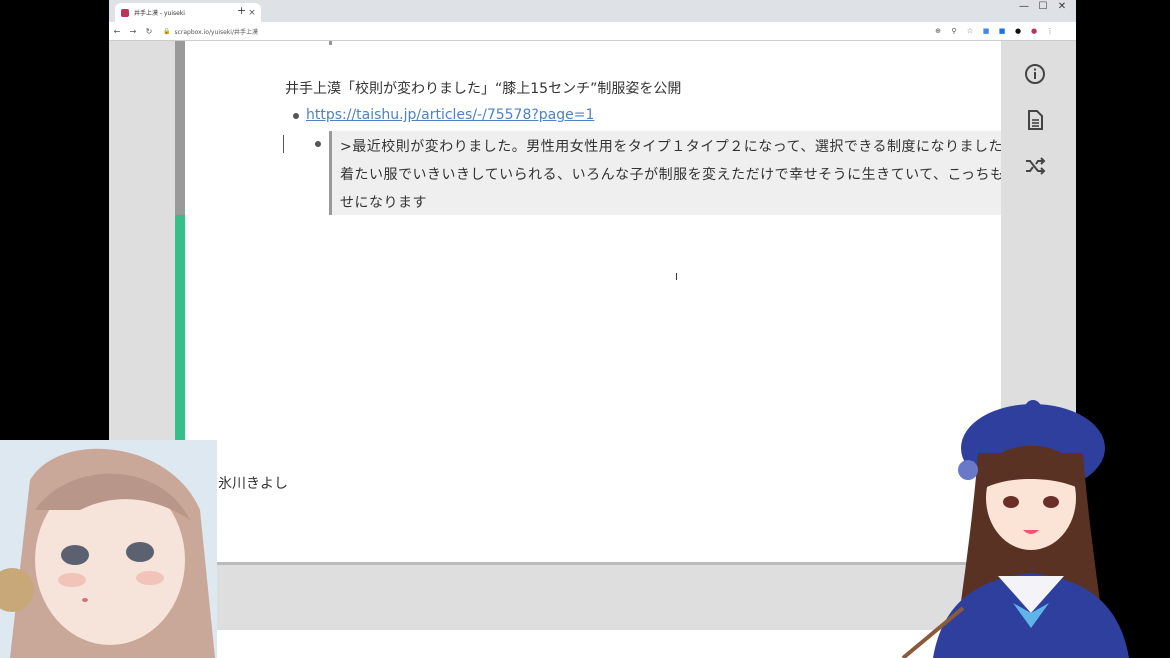 This screenshot has width=1170, height=658. I want to click on page-document-icon, so click(1035, 120).